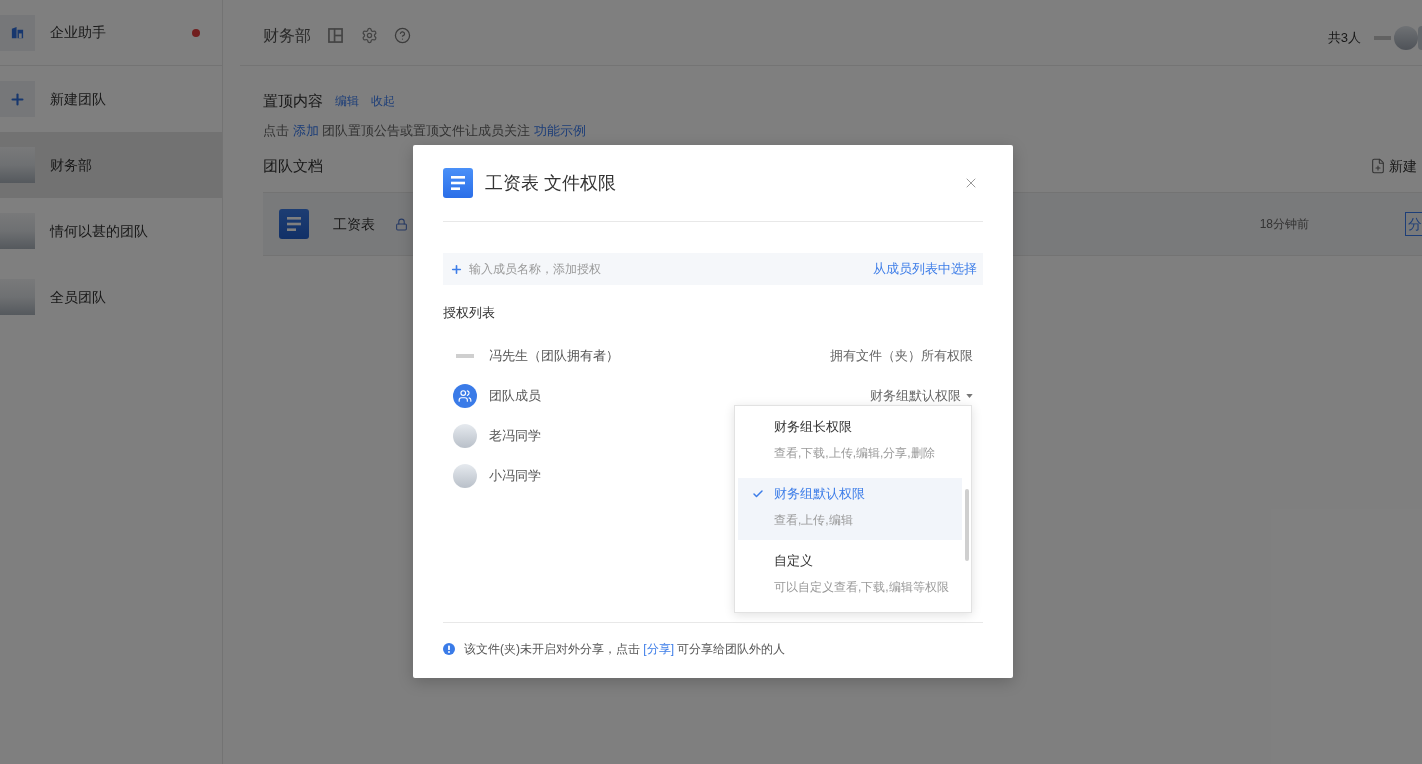 The width and height of the screenshot is (1422, 764). What do you see at coordinates (967, 525) in the screenshot?
I see `scrollbar-thumb` at bounding box center [967, 525].